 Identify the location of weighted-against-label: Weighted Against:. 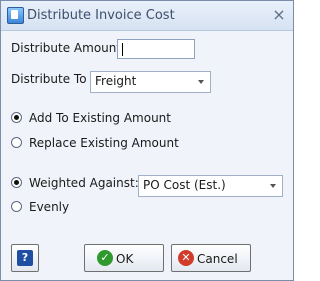
(84, 183).